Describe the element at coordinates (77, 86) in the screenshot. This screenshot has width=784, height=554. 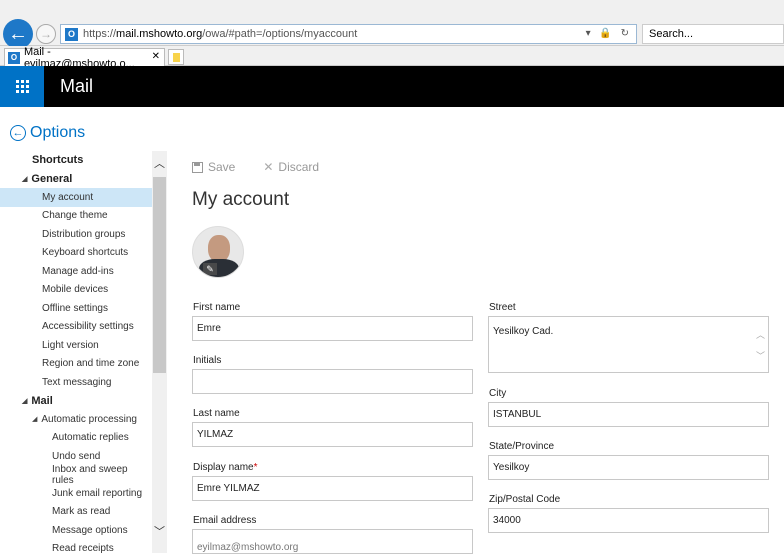
I see `app-title: Mail` at that location.